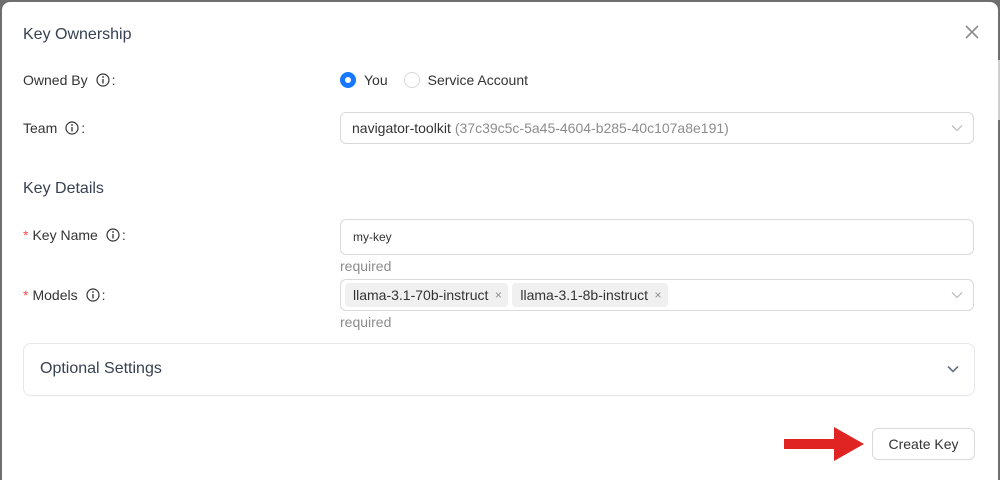 The height and width of the screenshot is (480, 1000). What do you see at coordinates (478, 80) in the screenshot?
I see `radio-service-account-label: Service Account` at bounding box center [478, 80].